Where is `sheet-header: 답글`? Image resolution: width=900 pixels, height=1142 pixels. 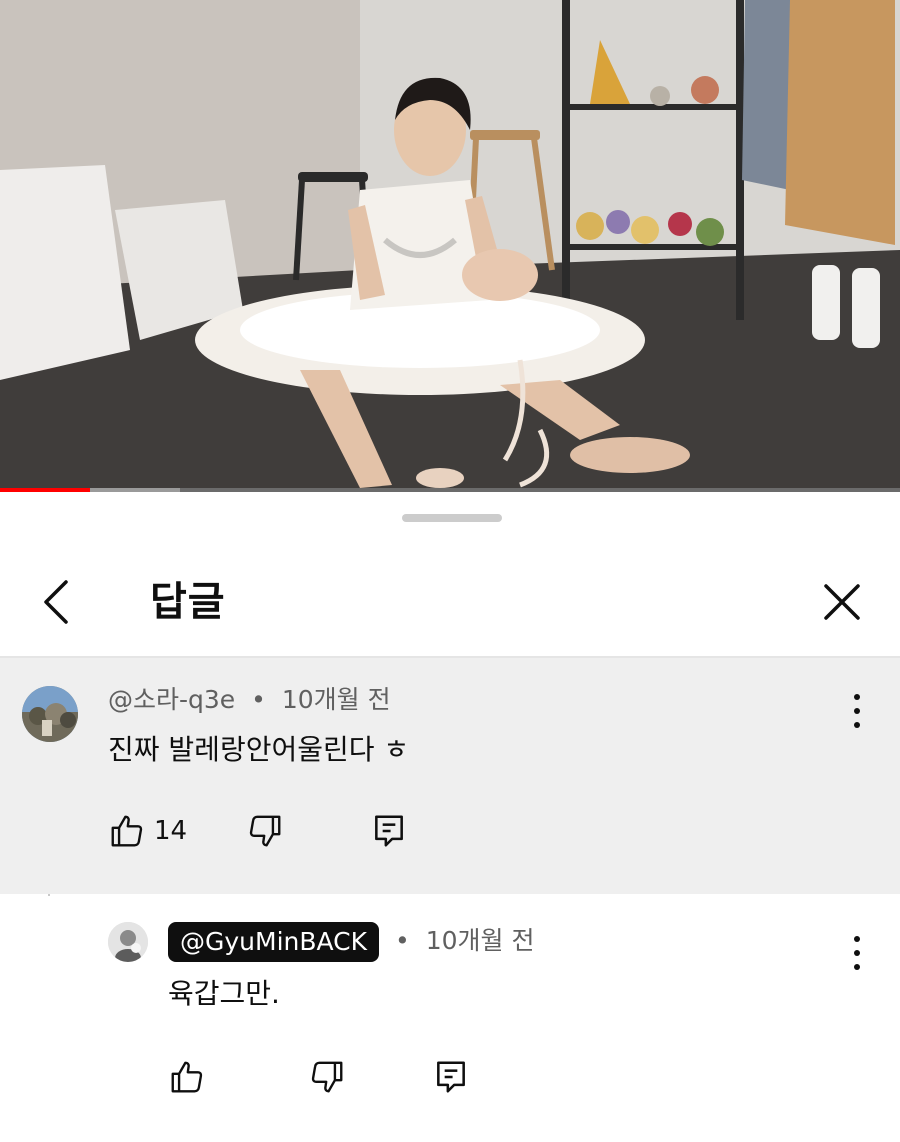 sheet-header: 답글 is located at coordinates (450, 602).